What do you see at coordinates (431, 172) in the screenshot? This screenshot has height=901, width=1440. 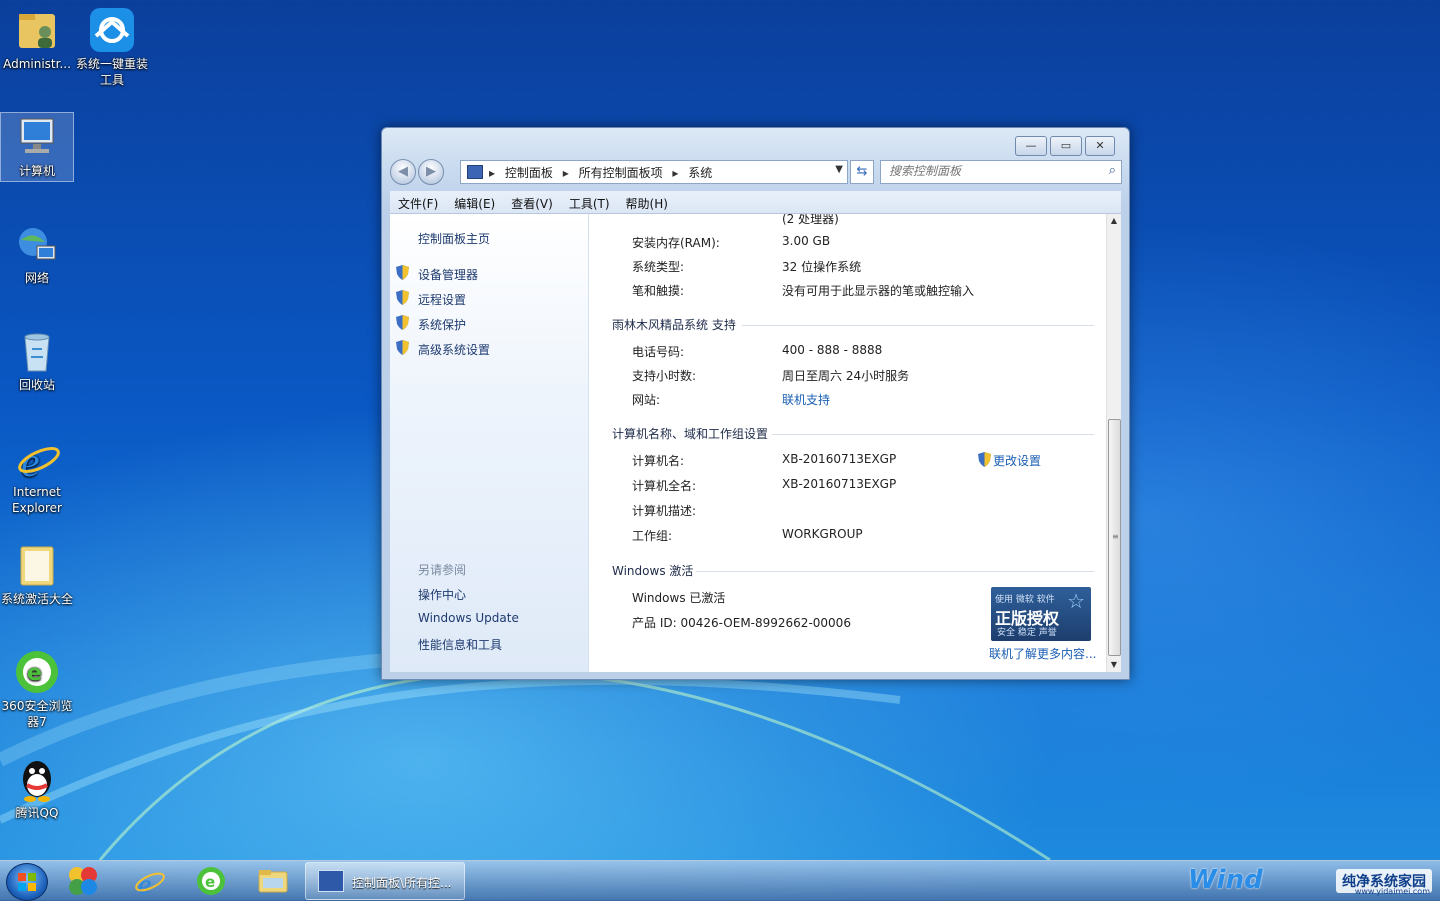 I see `forward-button: ▶` at bounding box center [431, 172].